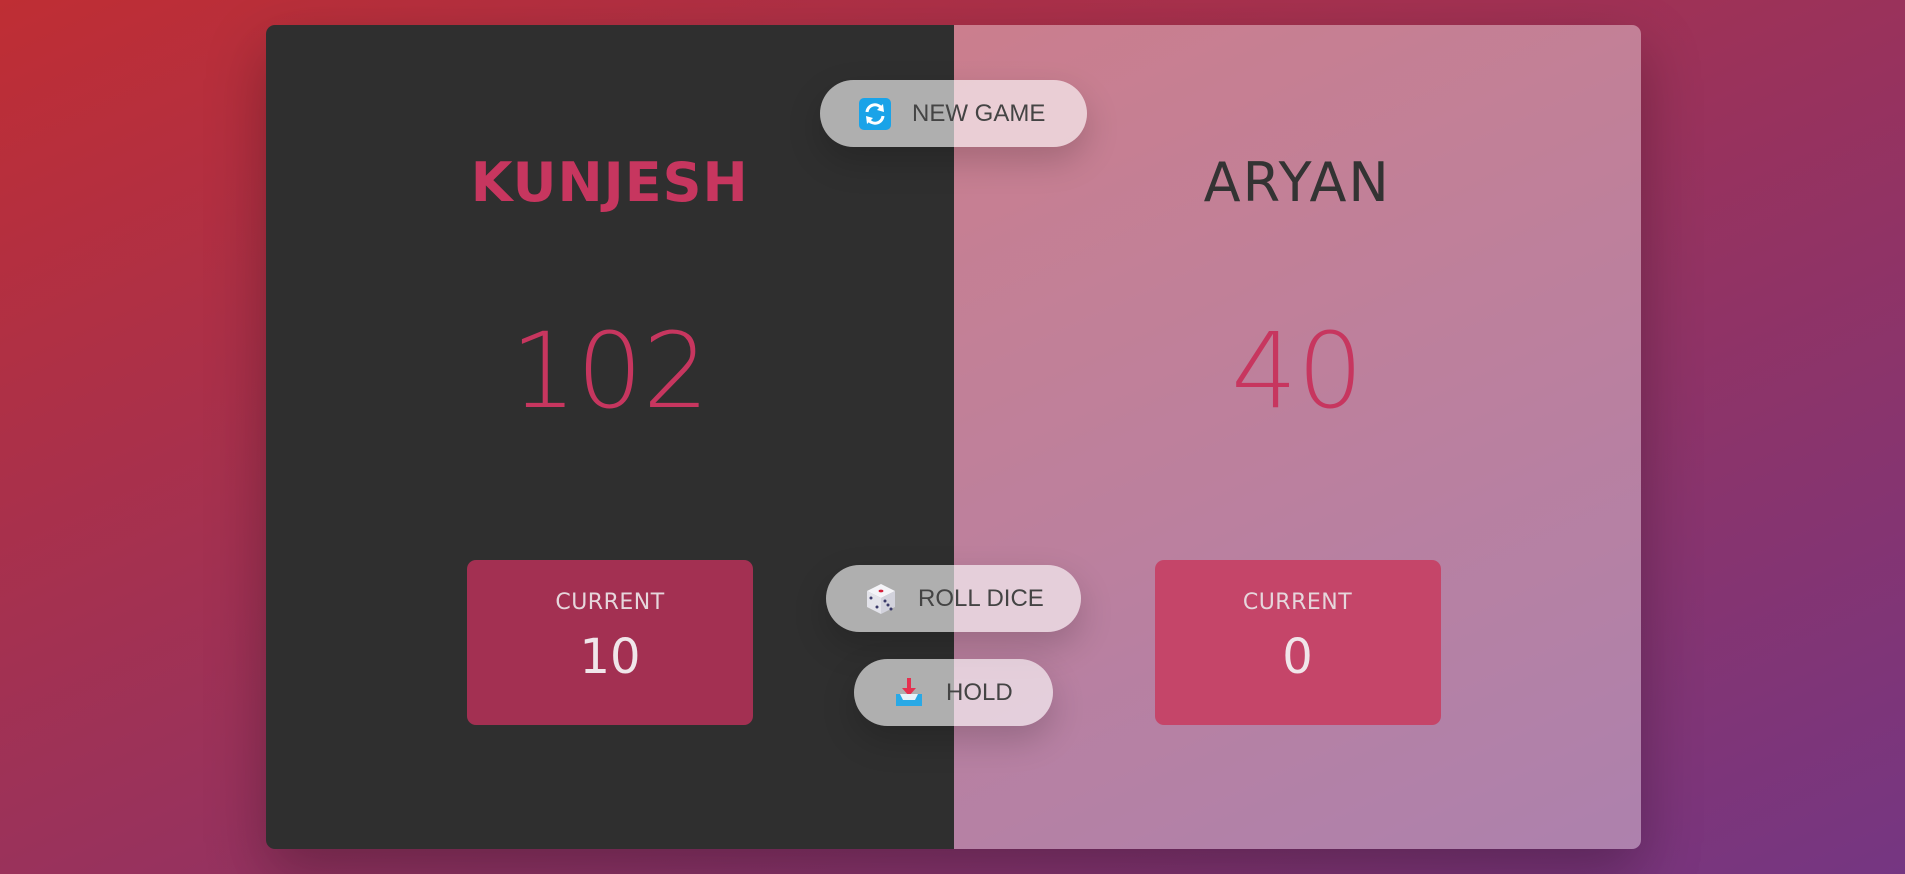 This screenshot has height=874, width=1905. Describe the element at coordinates (1297, 370) in the screenshot. I see `player-total-score: 40` at that location.